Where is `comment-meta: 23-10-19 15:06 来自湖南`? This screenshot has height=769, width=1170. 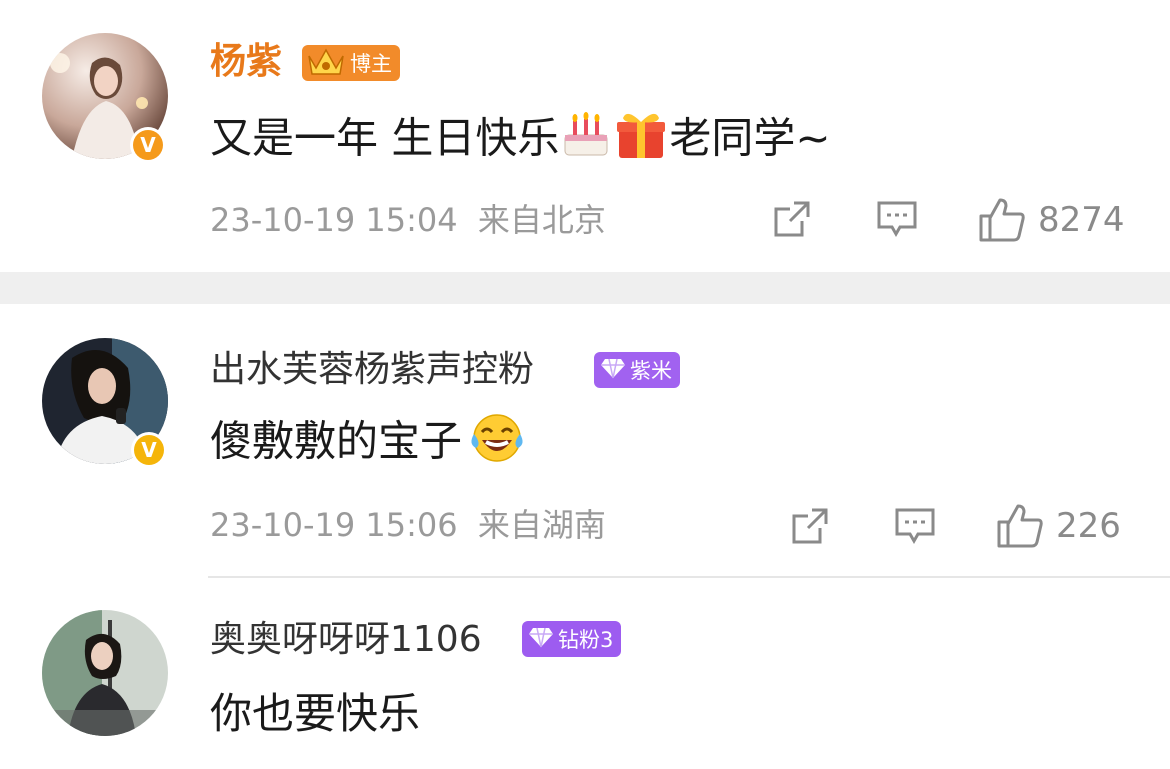 comment-meta: 23-10-19 15:06 来自湖南 is located at coordinates (408, 525).